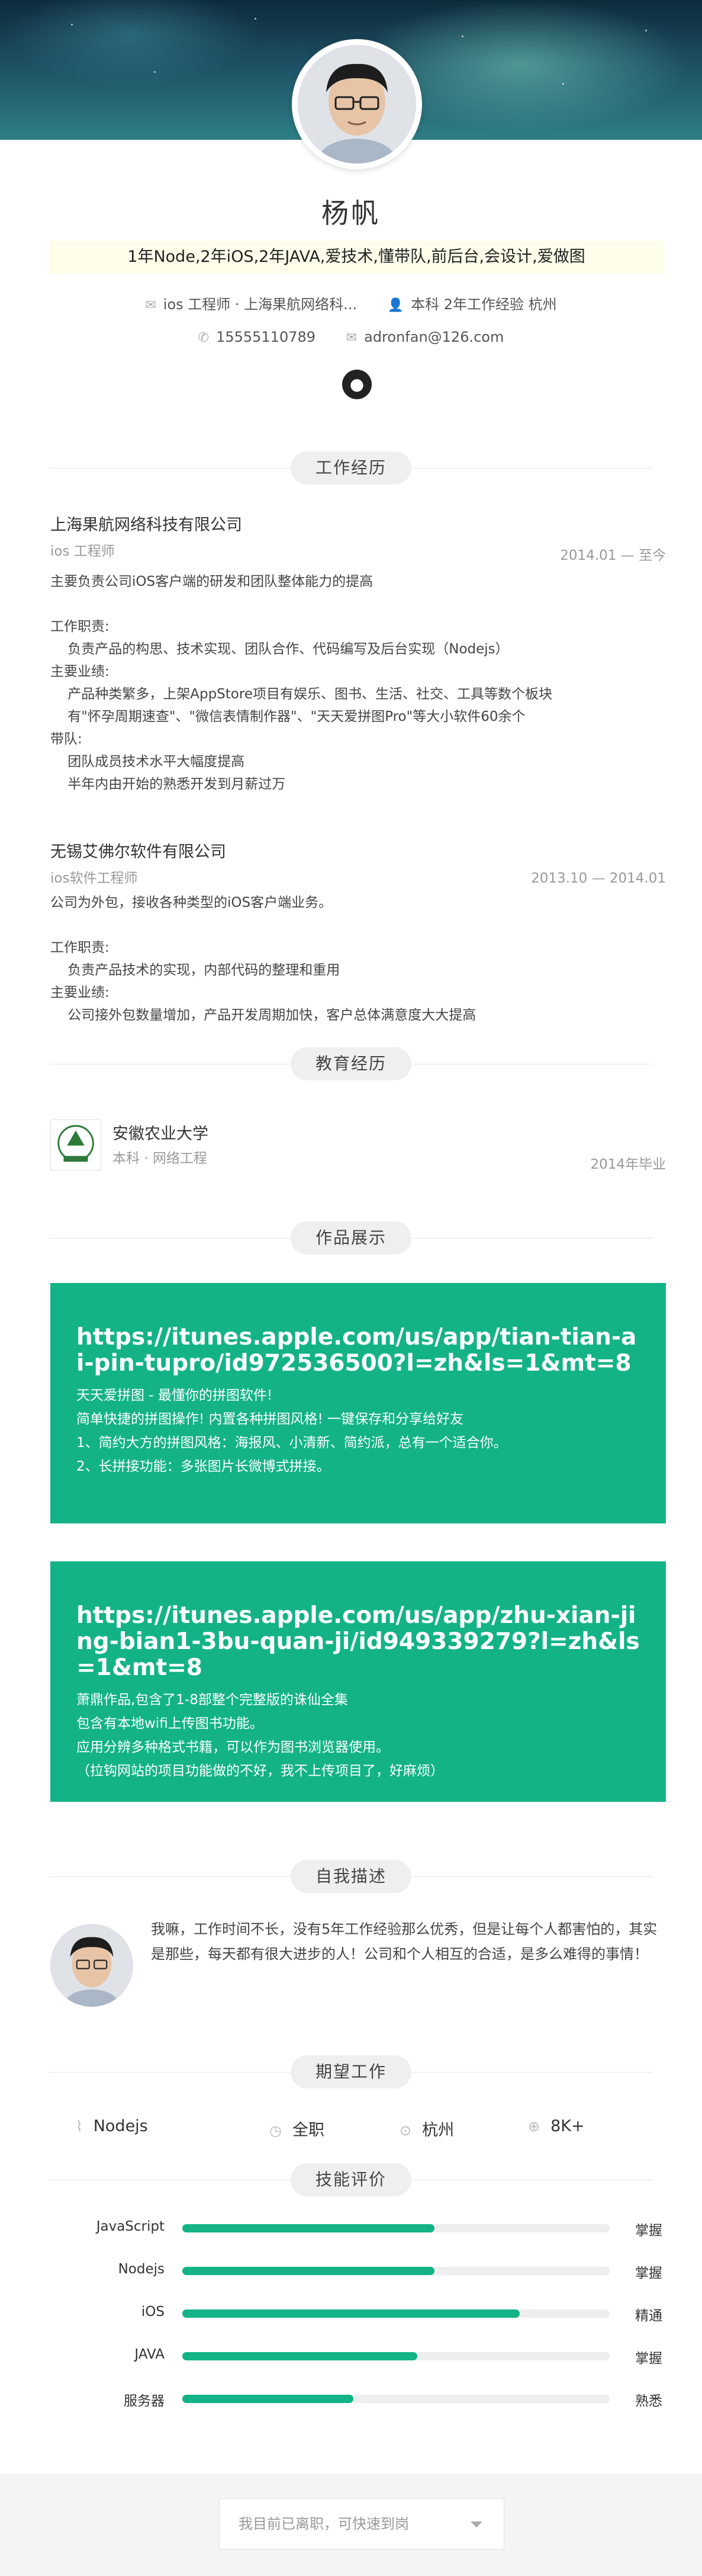 This screenshot has height=2576, width=702. Describe the element at coordinates (534, 2126) in the screenshot. I see `money-icon: ⊕` at that location.